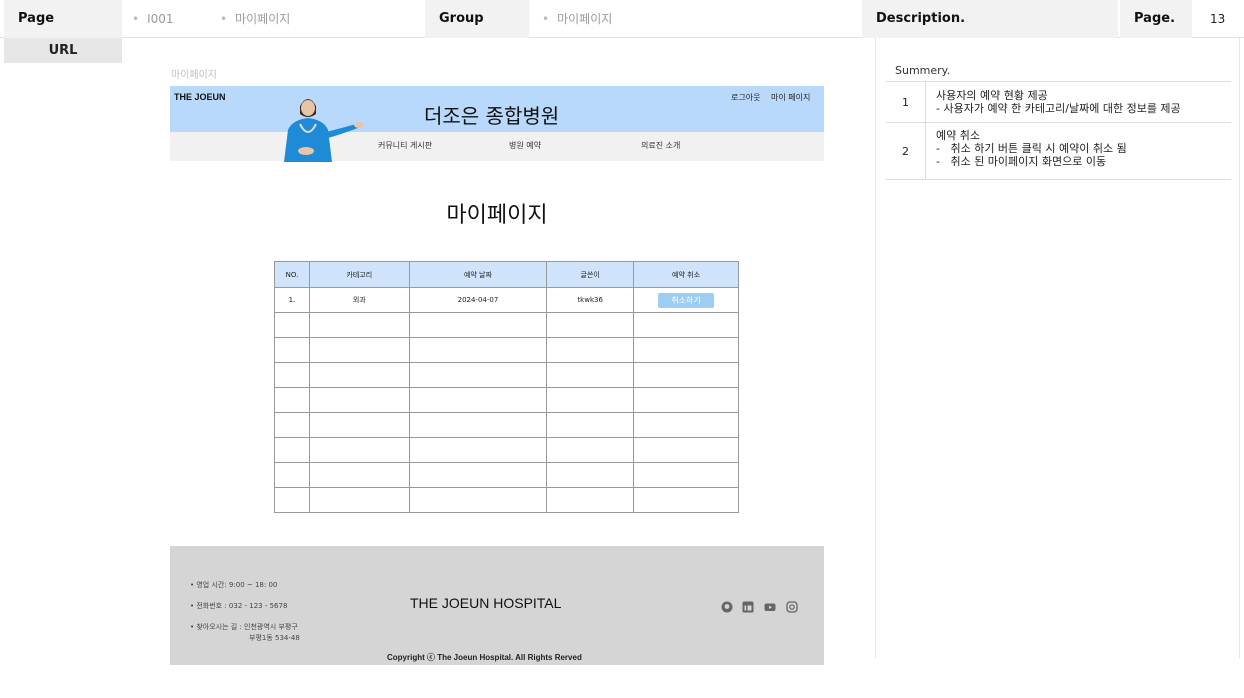 The image size is (1244, 698). What do you see at coordinates (359, 274) in the screenshot?
I see `col-category: 카테고리` at bounding box center [359, 274].